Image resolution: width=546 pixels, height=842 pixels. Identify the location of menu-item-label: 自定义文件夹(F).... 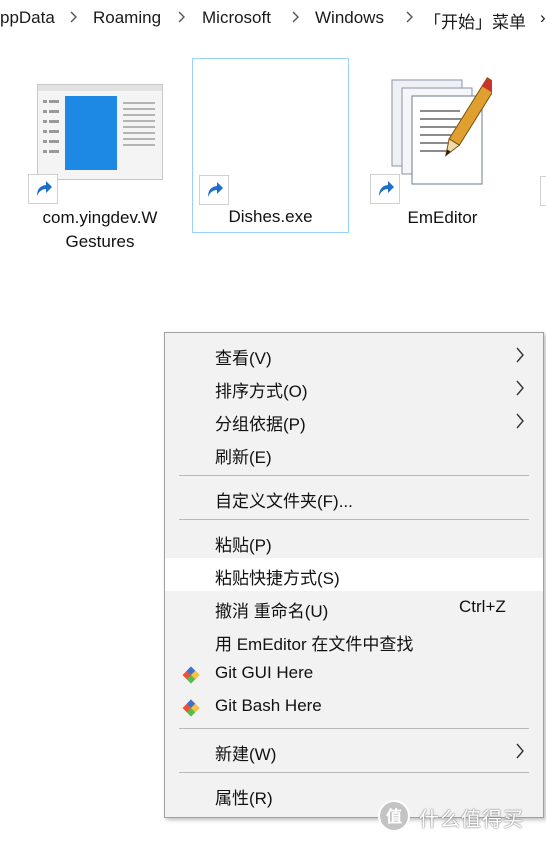
(284, 501).